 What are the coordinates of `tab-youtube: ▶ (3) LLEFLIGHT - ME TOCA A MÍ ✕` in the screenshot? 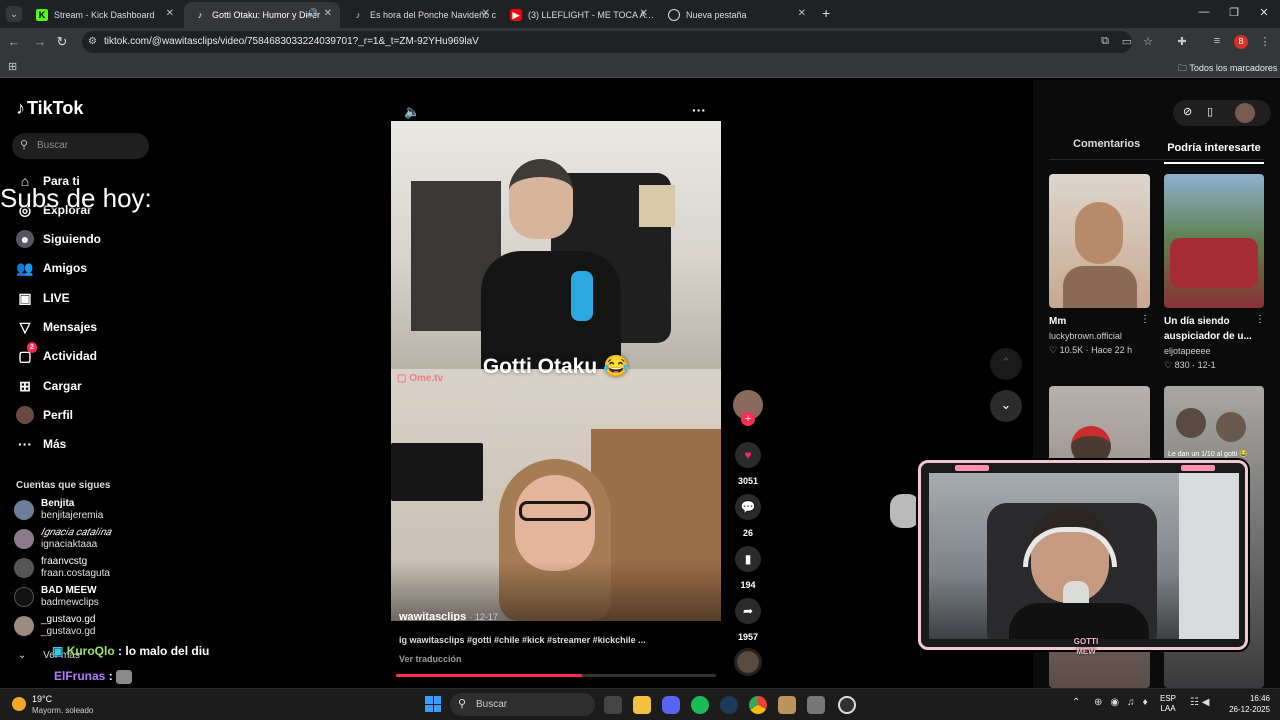 It's located at (578, 15).